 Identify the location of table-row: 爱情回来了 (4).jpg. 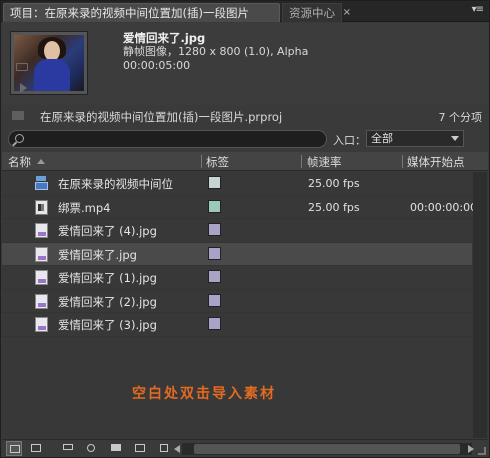
(237, 231).